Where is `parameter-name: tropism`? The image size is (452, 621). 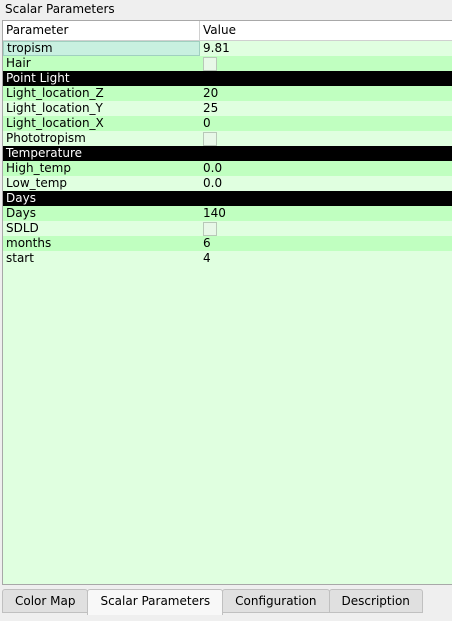
parameter-name: tropism is located at coordinates (101, 48).